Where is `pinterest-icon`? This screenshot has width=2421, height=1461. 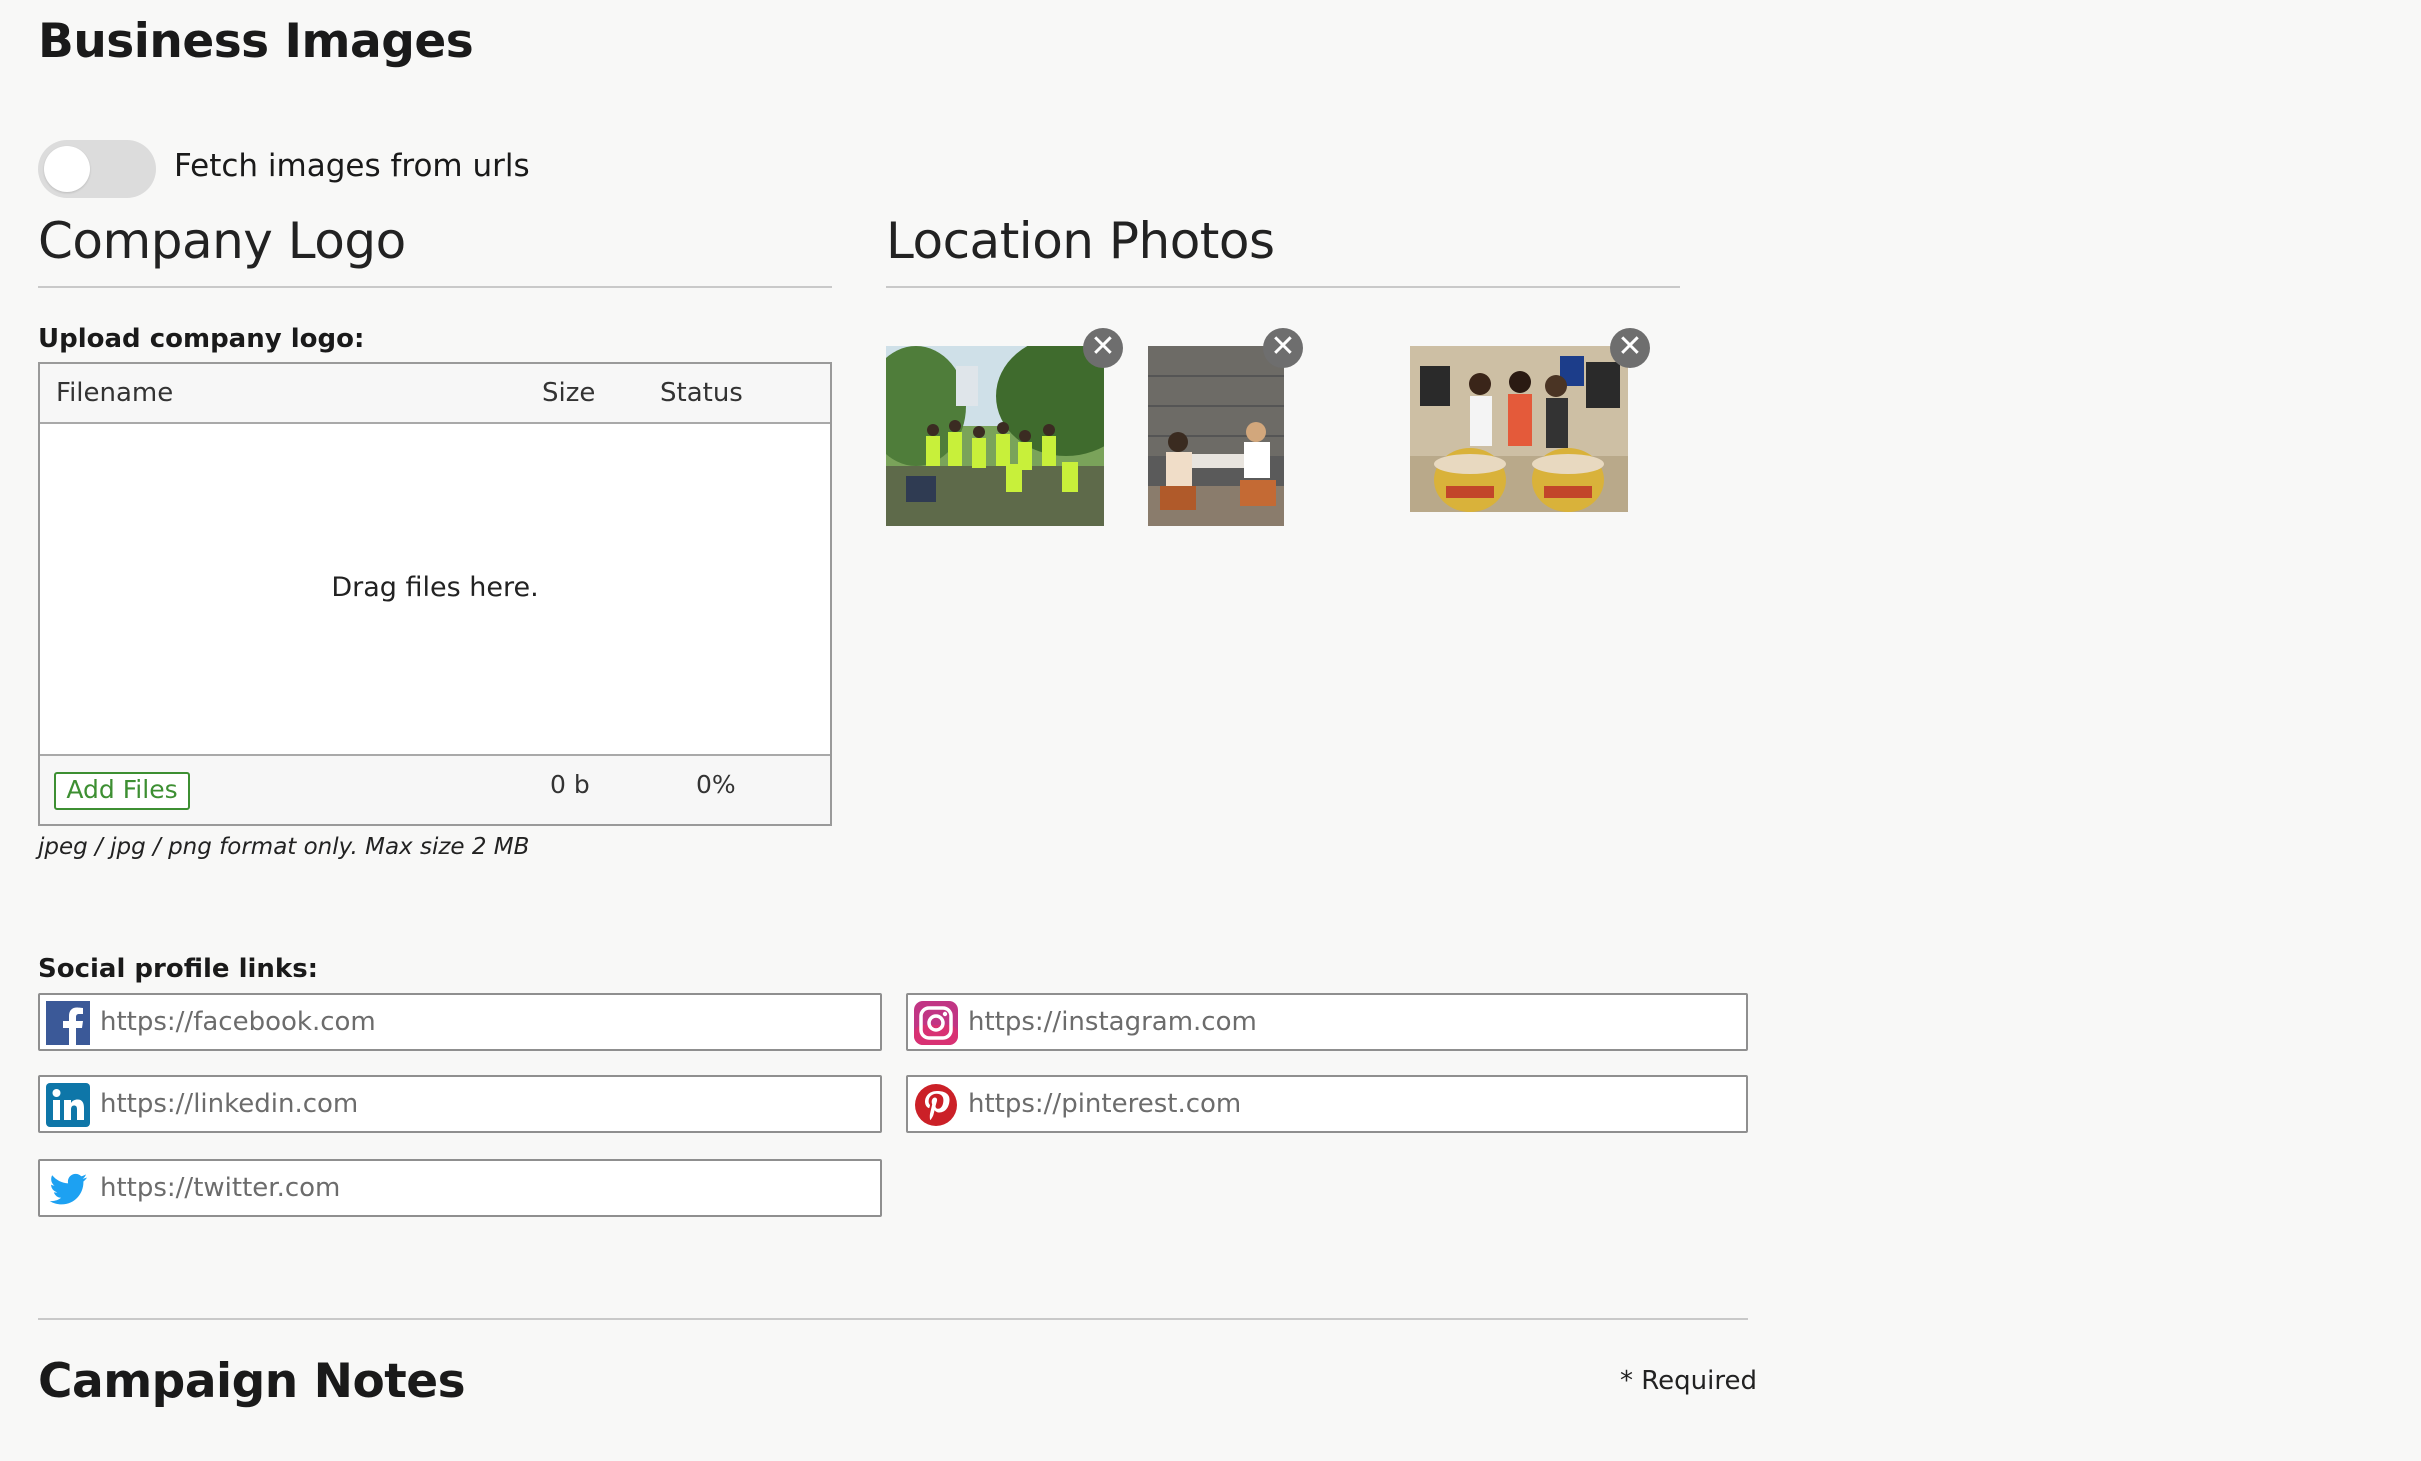
pinterest-icon is located at coordinates (936, 1105).